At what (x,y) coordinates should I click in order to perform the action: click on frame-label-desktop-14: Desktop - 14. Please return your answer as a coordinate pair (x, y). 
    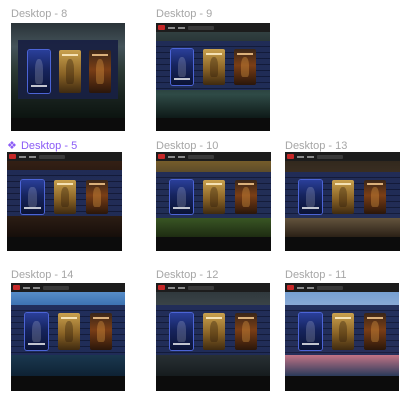
    Looking at the image, I should click on (42, 275).